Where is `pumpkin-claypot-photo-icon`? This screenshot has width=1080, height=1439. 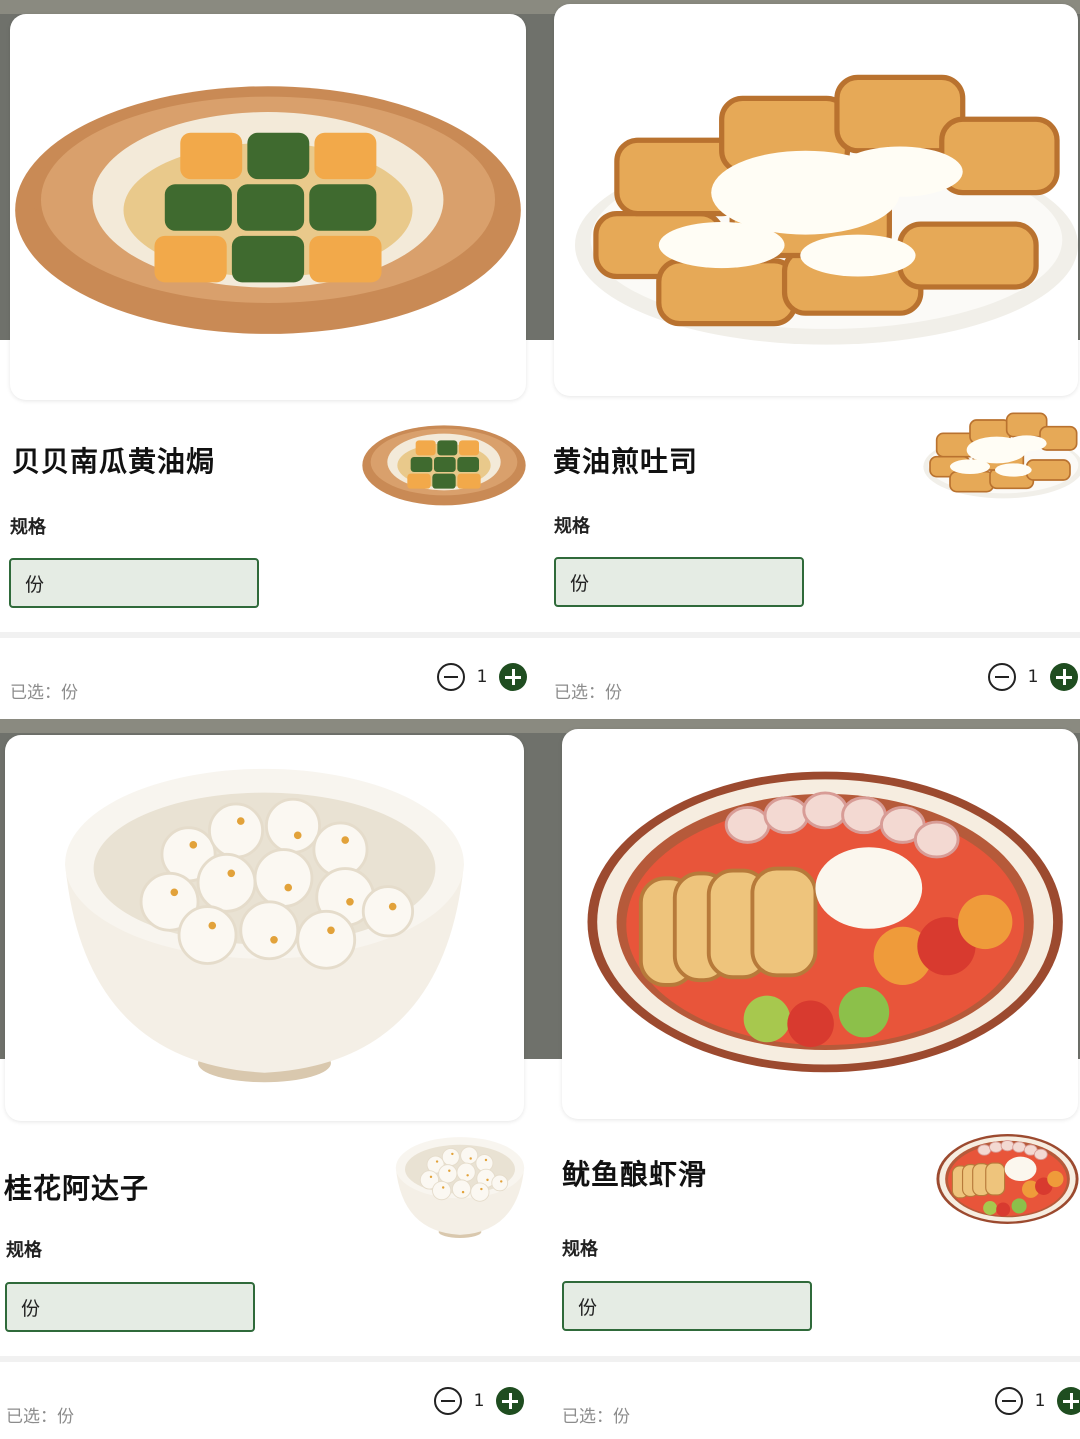 pumpkin-claypot-photo-icon is located at coordinates (268, 207).